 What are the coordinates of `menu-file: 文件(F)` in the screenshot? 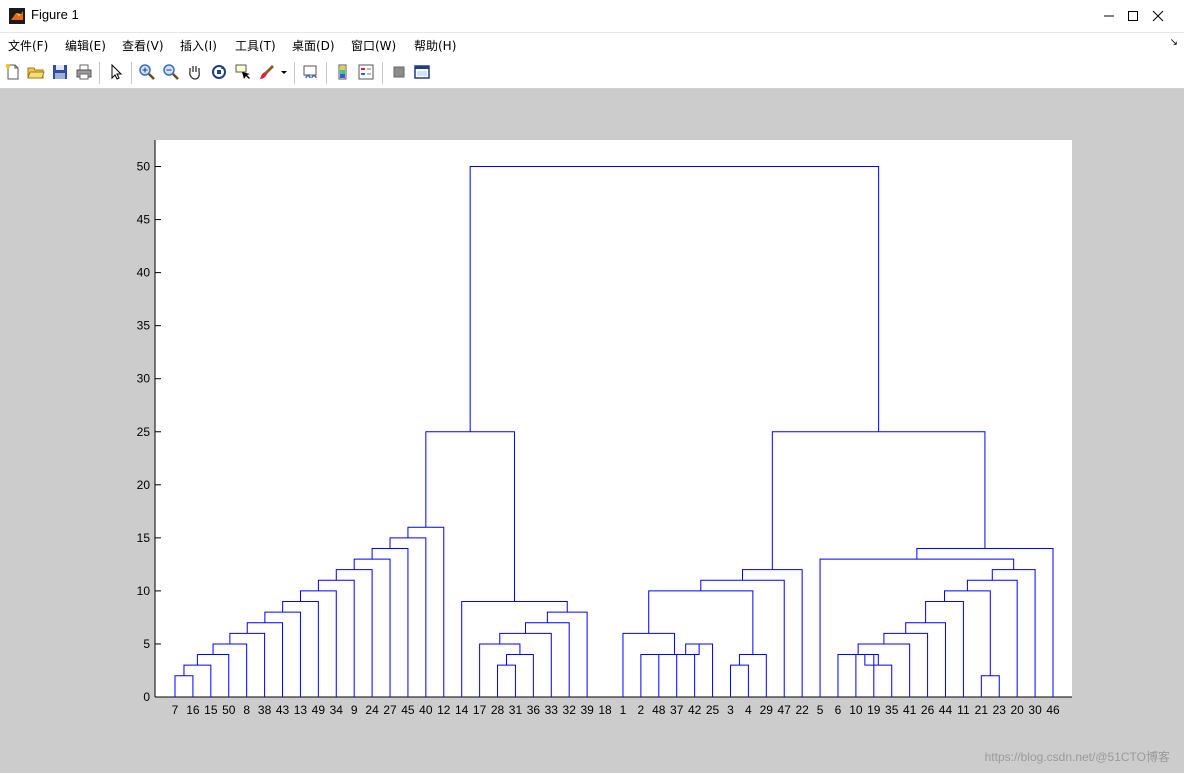 It's located at (28, 45).